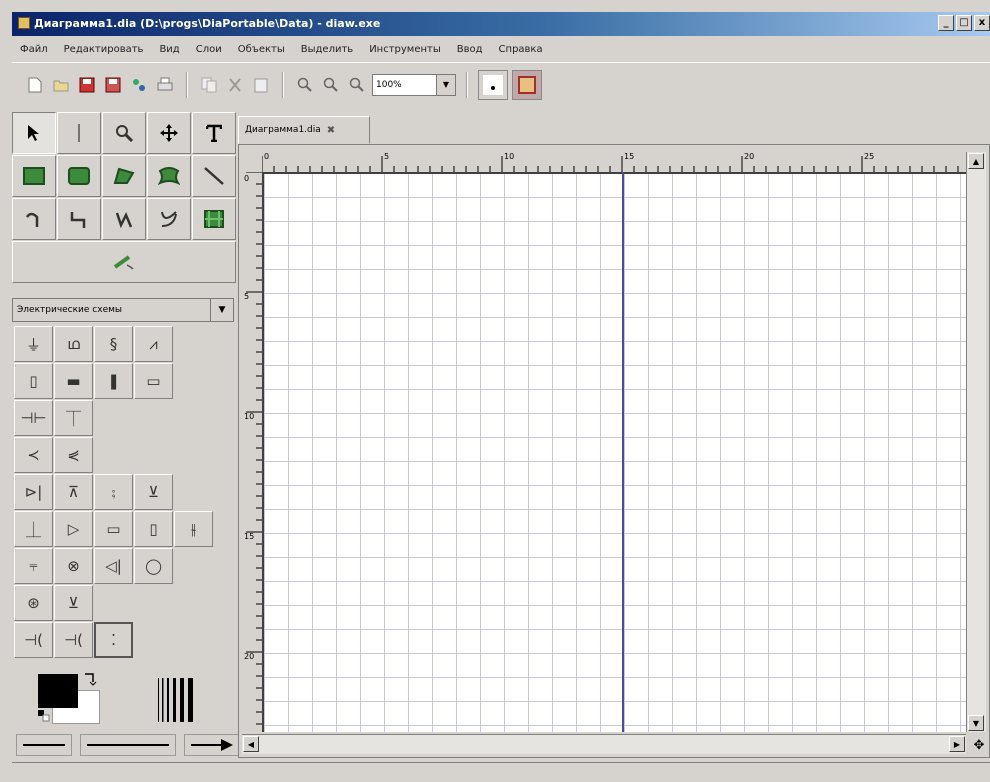 This screenshot has width=990, height=782. I want to click on scroll-right-icon: ▶, so click(957, 744).